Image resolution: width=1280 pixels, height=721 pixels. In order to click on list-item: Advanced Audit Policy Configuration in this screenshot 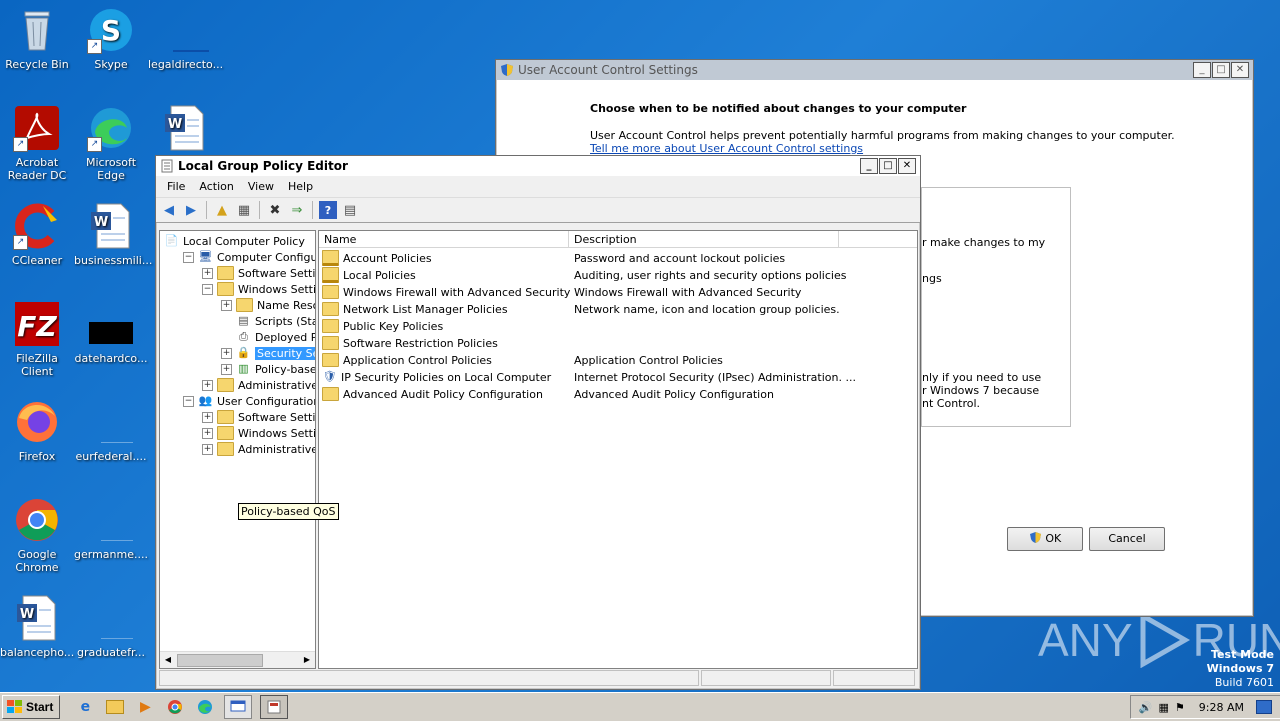, I will do `click(432, 394)`.